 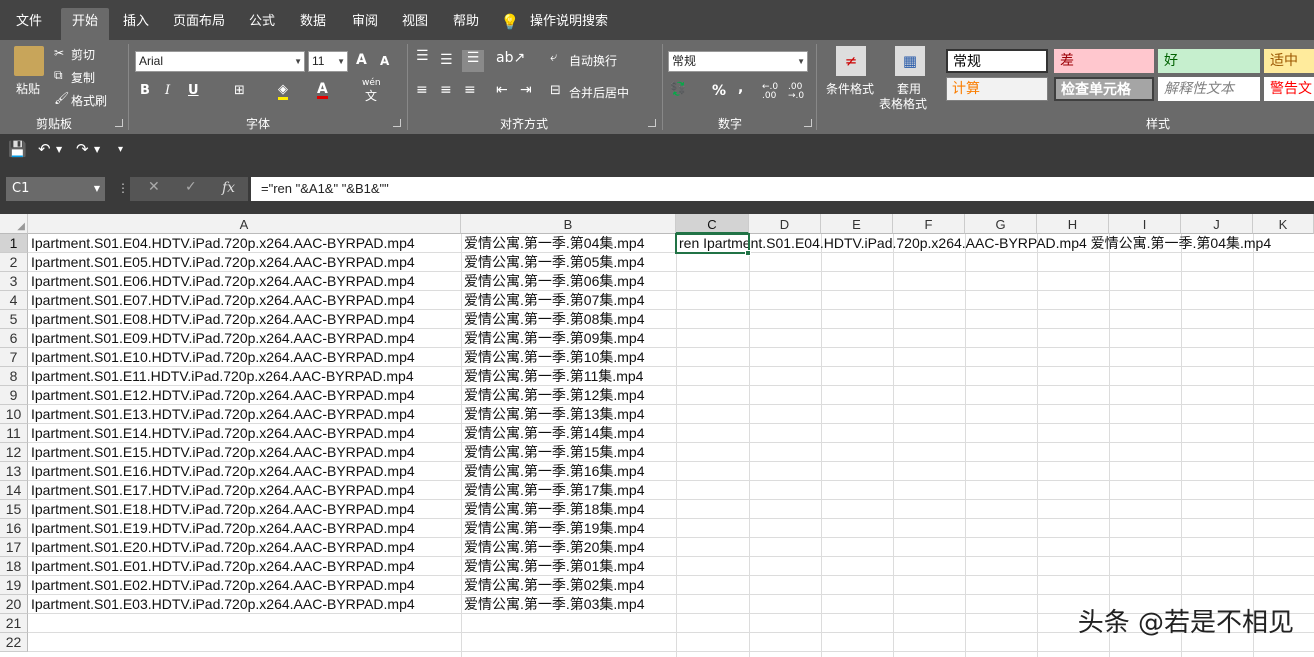 What do you see at coordinates (796, 92) in the screenshot?
I see `decrease-decimal-button: .00 →.0` at bounding box center [796, 92].